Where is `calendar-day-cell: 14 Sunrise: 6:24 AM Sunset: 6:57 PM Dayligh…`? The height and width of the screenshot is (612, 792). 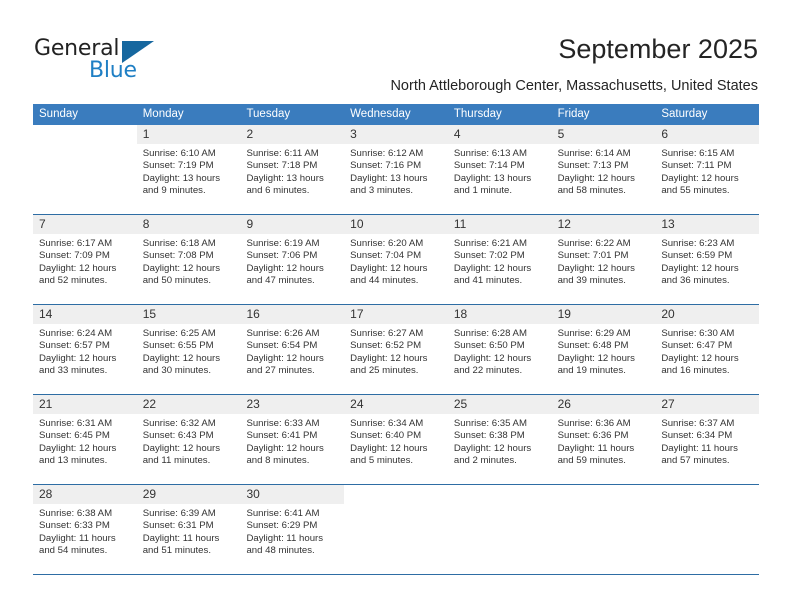
calendar-day-cell: 14 Sunrise: 6:24 AM Sunset: 6:57 PM Dayligh… is located at coordinates (85, 349).